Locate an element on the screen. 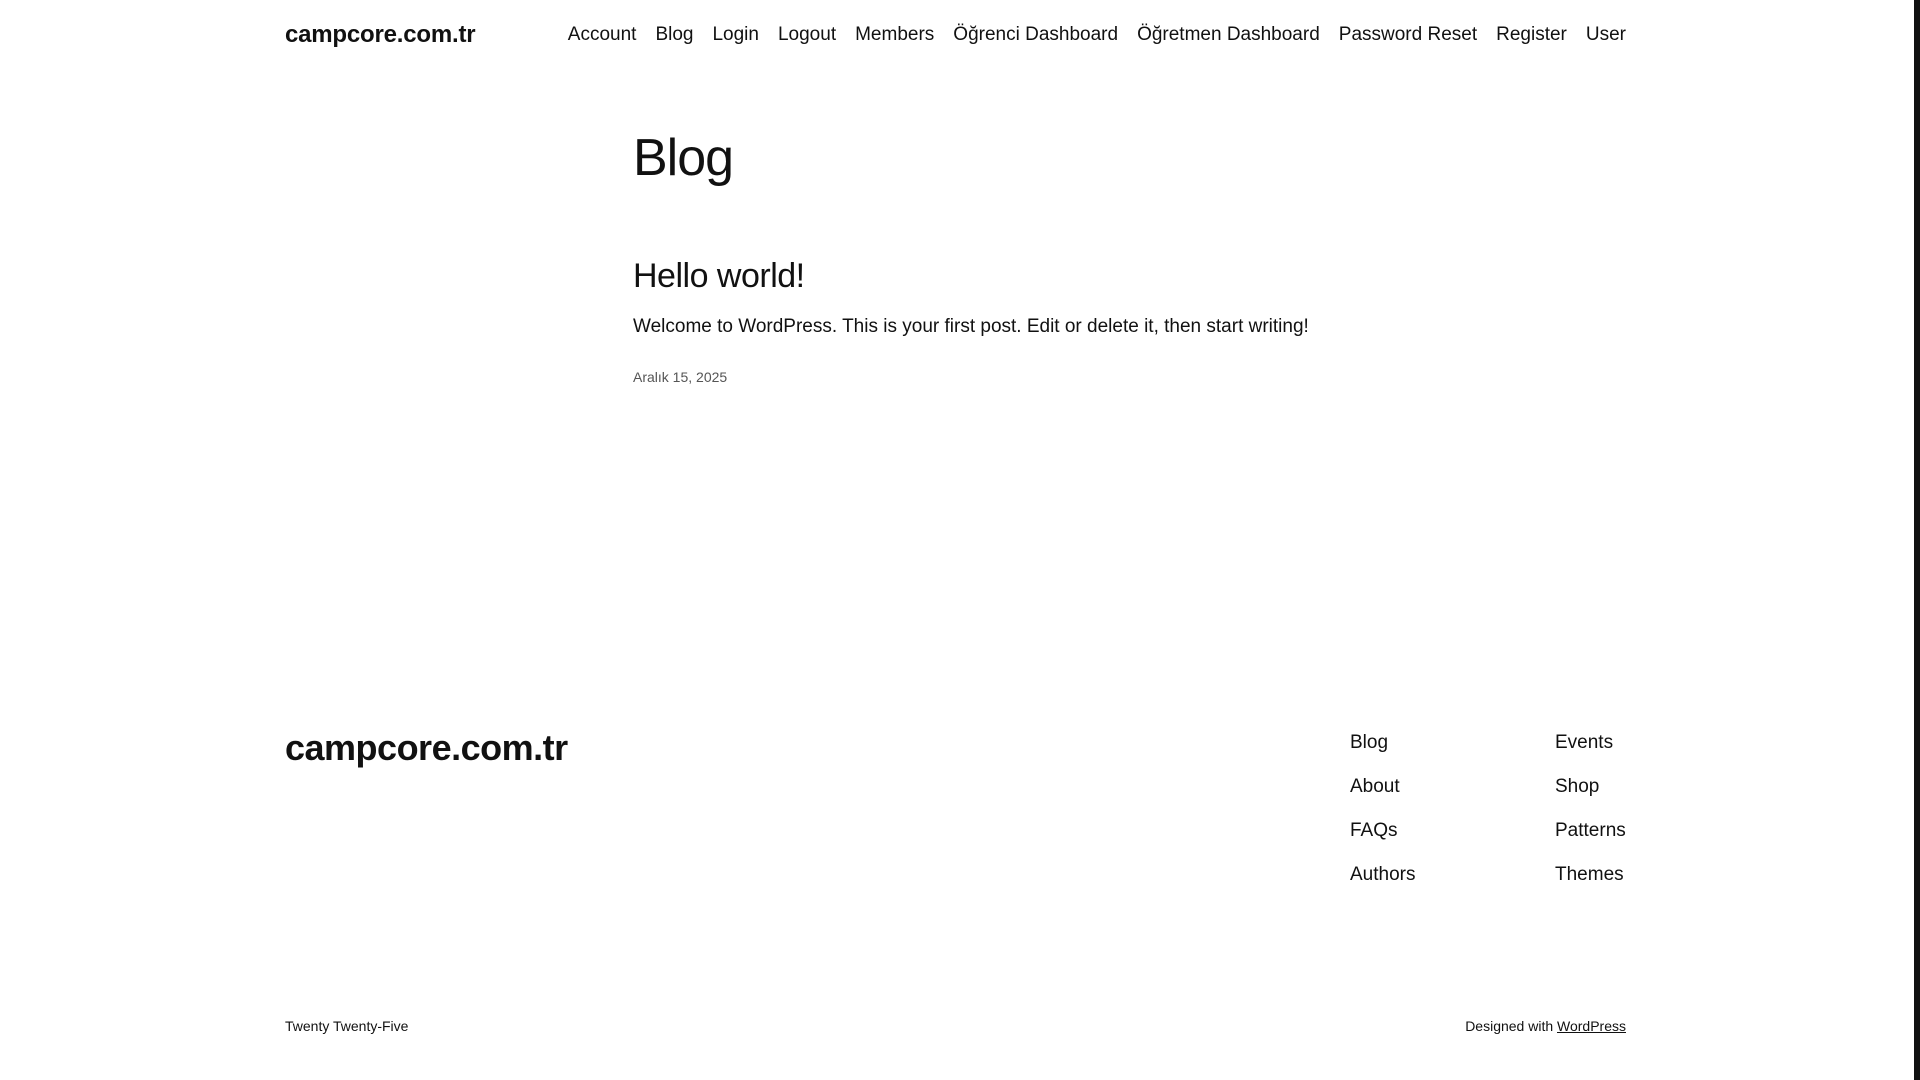 The image size is (1920, 1080). footer-link-shop: Shop is located at coordinates (1590, 787).